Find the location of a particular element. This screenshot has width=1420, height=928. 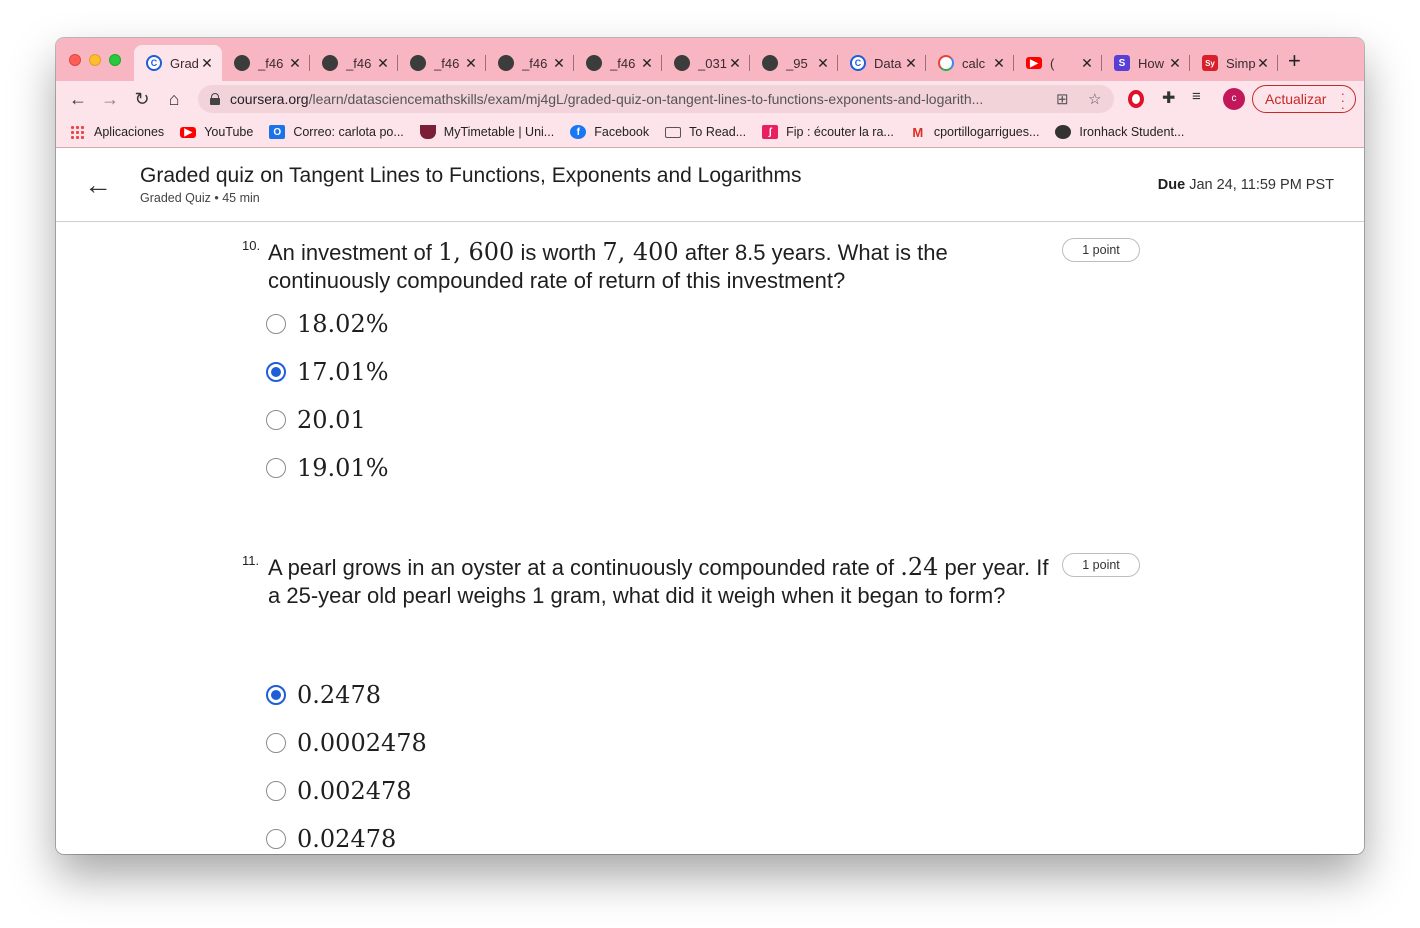

tab-title: How is located at coordinates (1151, 63).